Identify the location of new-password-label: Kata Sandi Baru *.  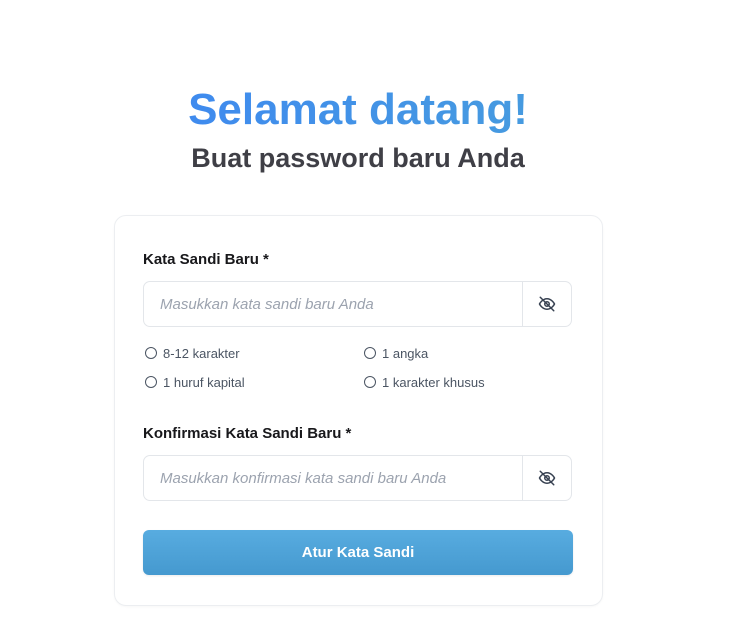
(206, 259).